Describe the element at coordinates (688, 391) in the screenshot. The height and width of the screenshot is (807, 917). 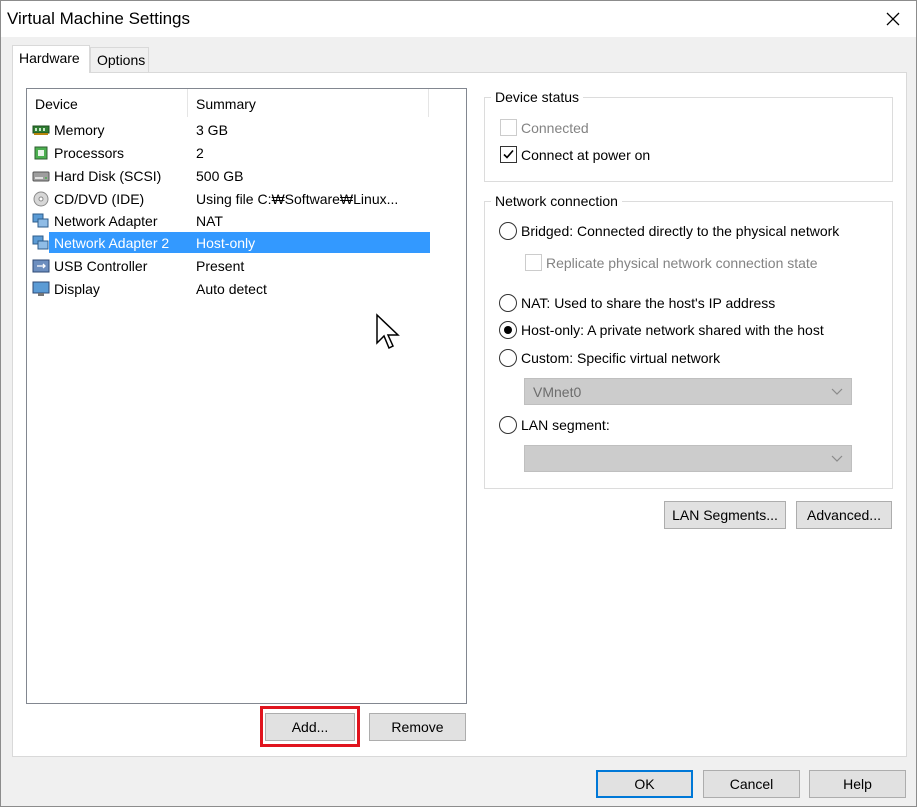
I see `custom-network-select: VMnet0` at that location.